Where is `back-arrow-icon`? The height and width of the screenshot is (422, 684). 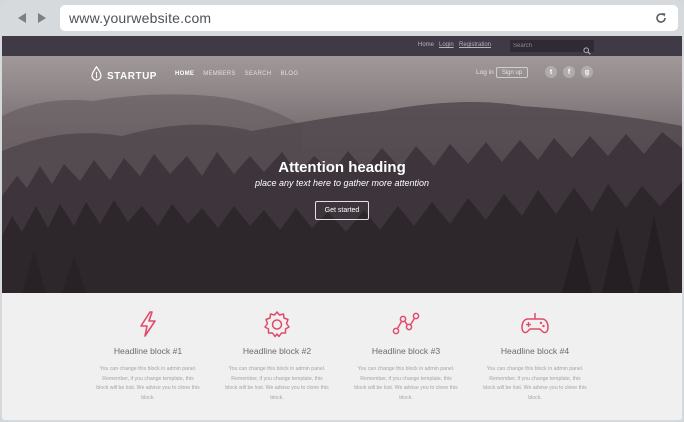
back-arrow-icon is located at coordinates (22, 18).